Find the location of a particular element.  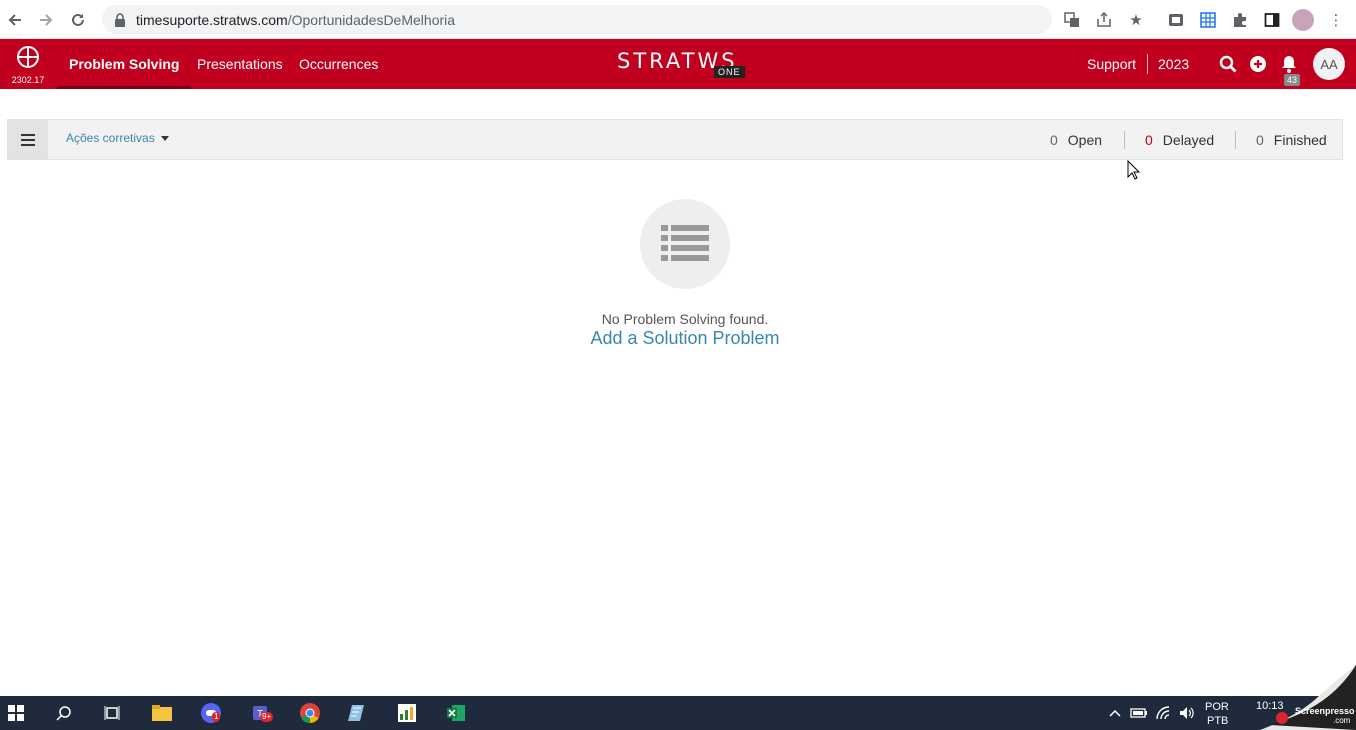

app-logo: 2302.17 is located at coordinates (28, 65).